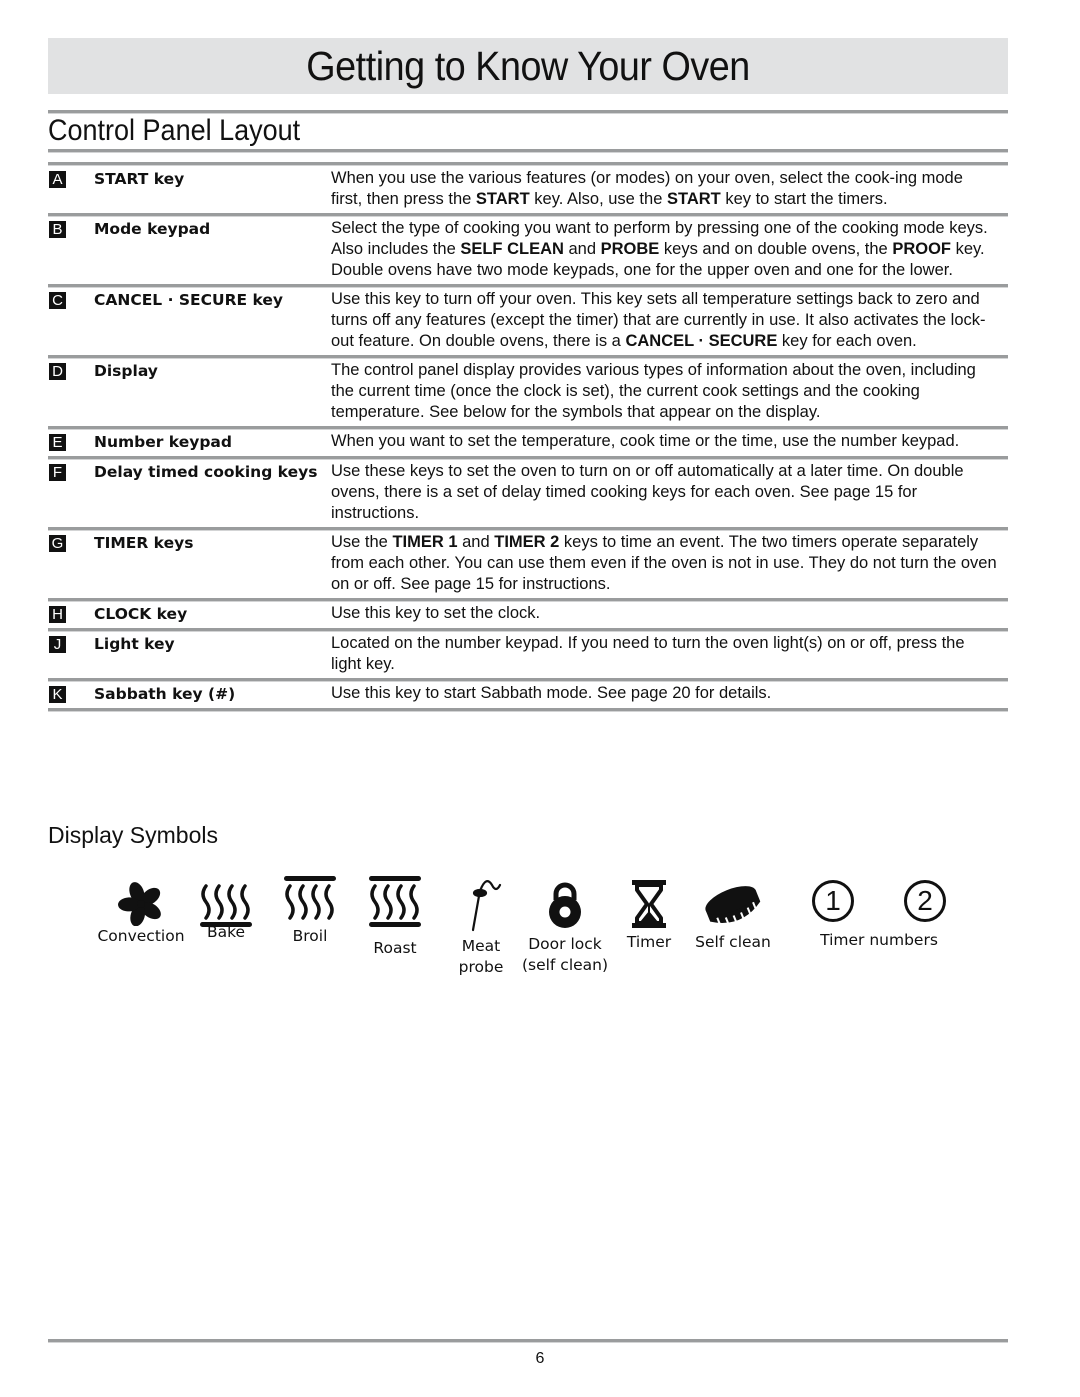 Image resolution: width=1080 pixels, height=1397 pixels. What do you see at coordinates (565, 905) in the screenshot?
I see `door-lock-icon` at bounding box center [565, 905].